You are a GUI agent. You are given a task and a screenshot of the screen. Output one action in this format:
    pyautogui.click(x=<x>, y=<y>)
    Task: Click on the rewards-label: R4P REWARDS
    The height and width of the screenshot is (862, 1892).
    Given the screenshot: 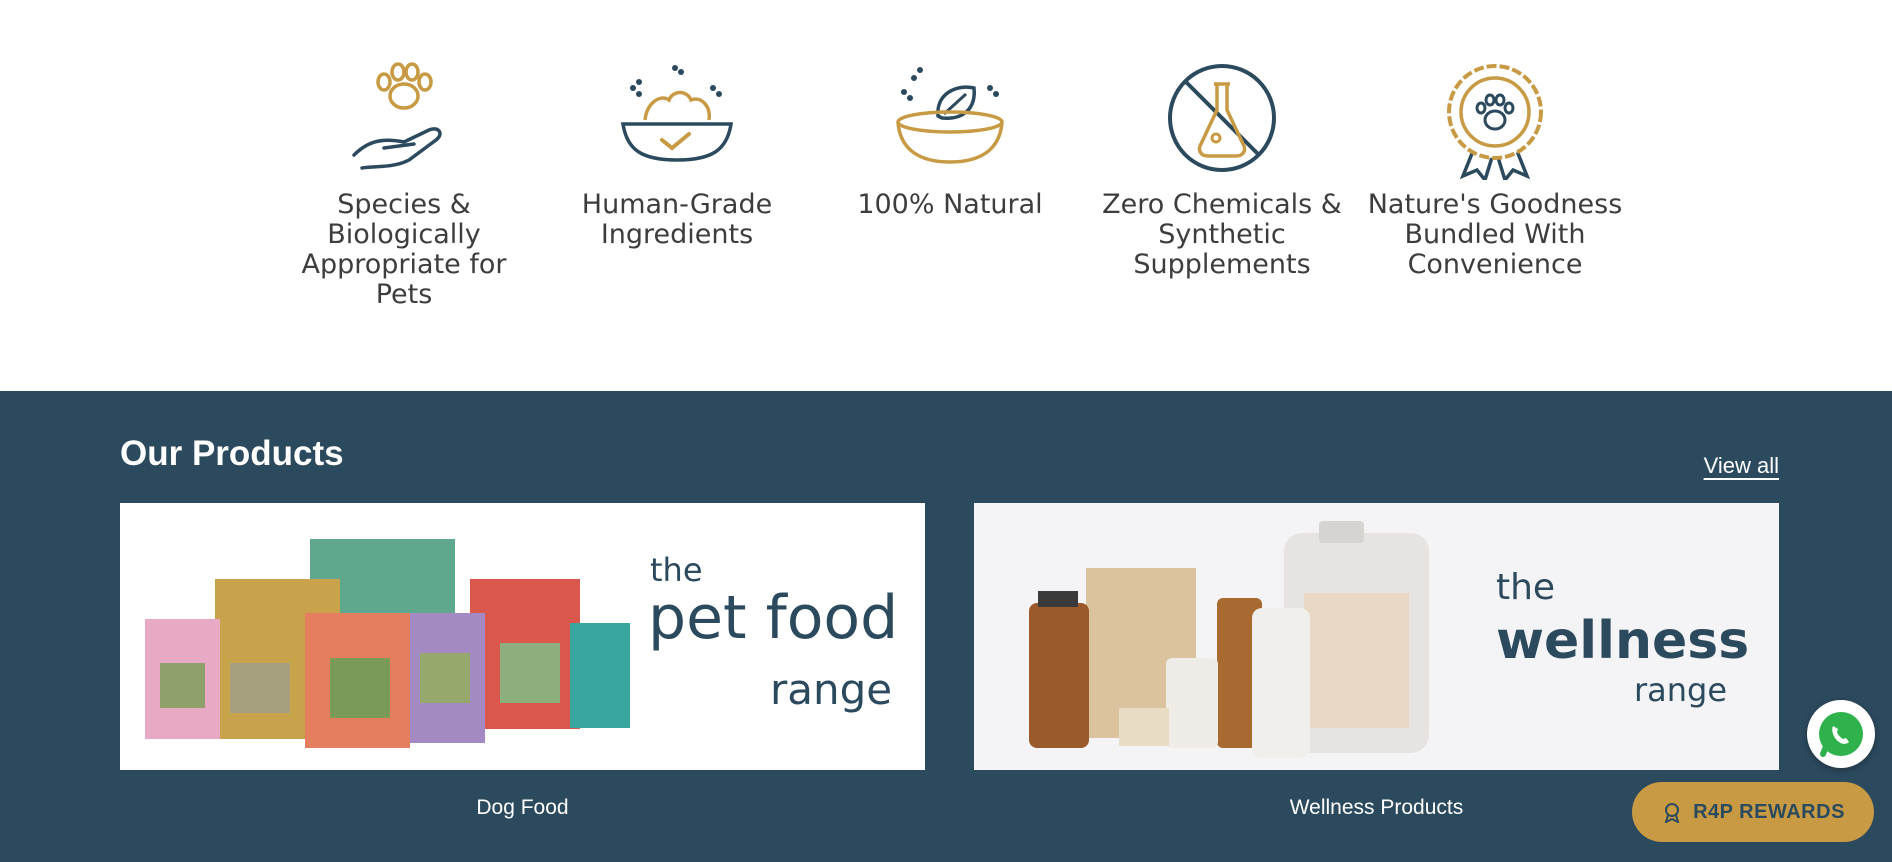 What is the action you would take?
    pyautogui.click(x=1769, y=811)
    